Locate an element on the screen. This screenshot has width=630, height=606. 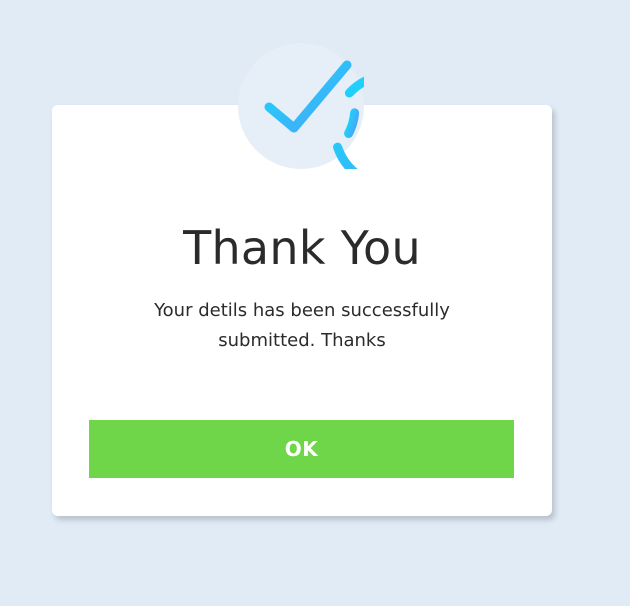
dialog-title: Thank You is located at coordinates (302, 248).